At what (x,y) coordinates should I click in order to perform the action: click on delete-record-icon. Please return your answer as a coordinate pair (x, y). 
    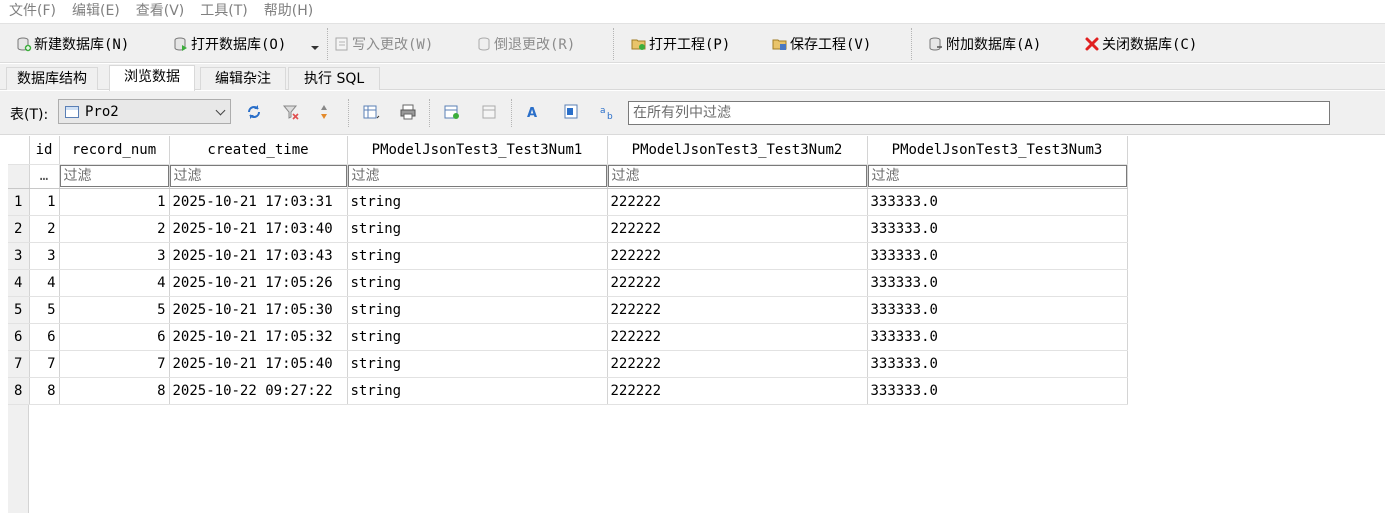
    Looking at the image, I should click on (490, 112).